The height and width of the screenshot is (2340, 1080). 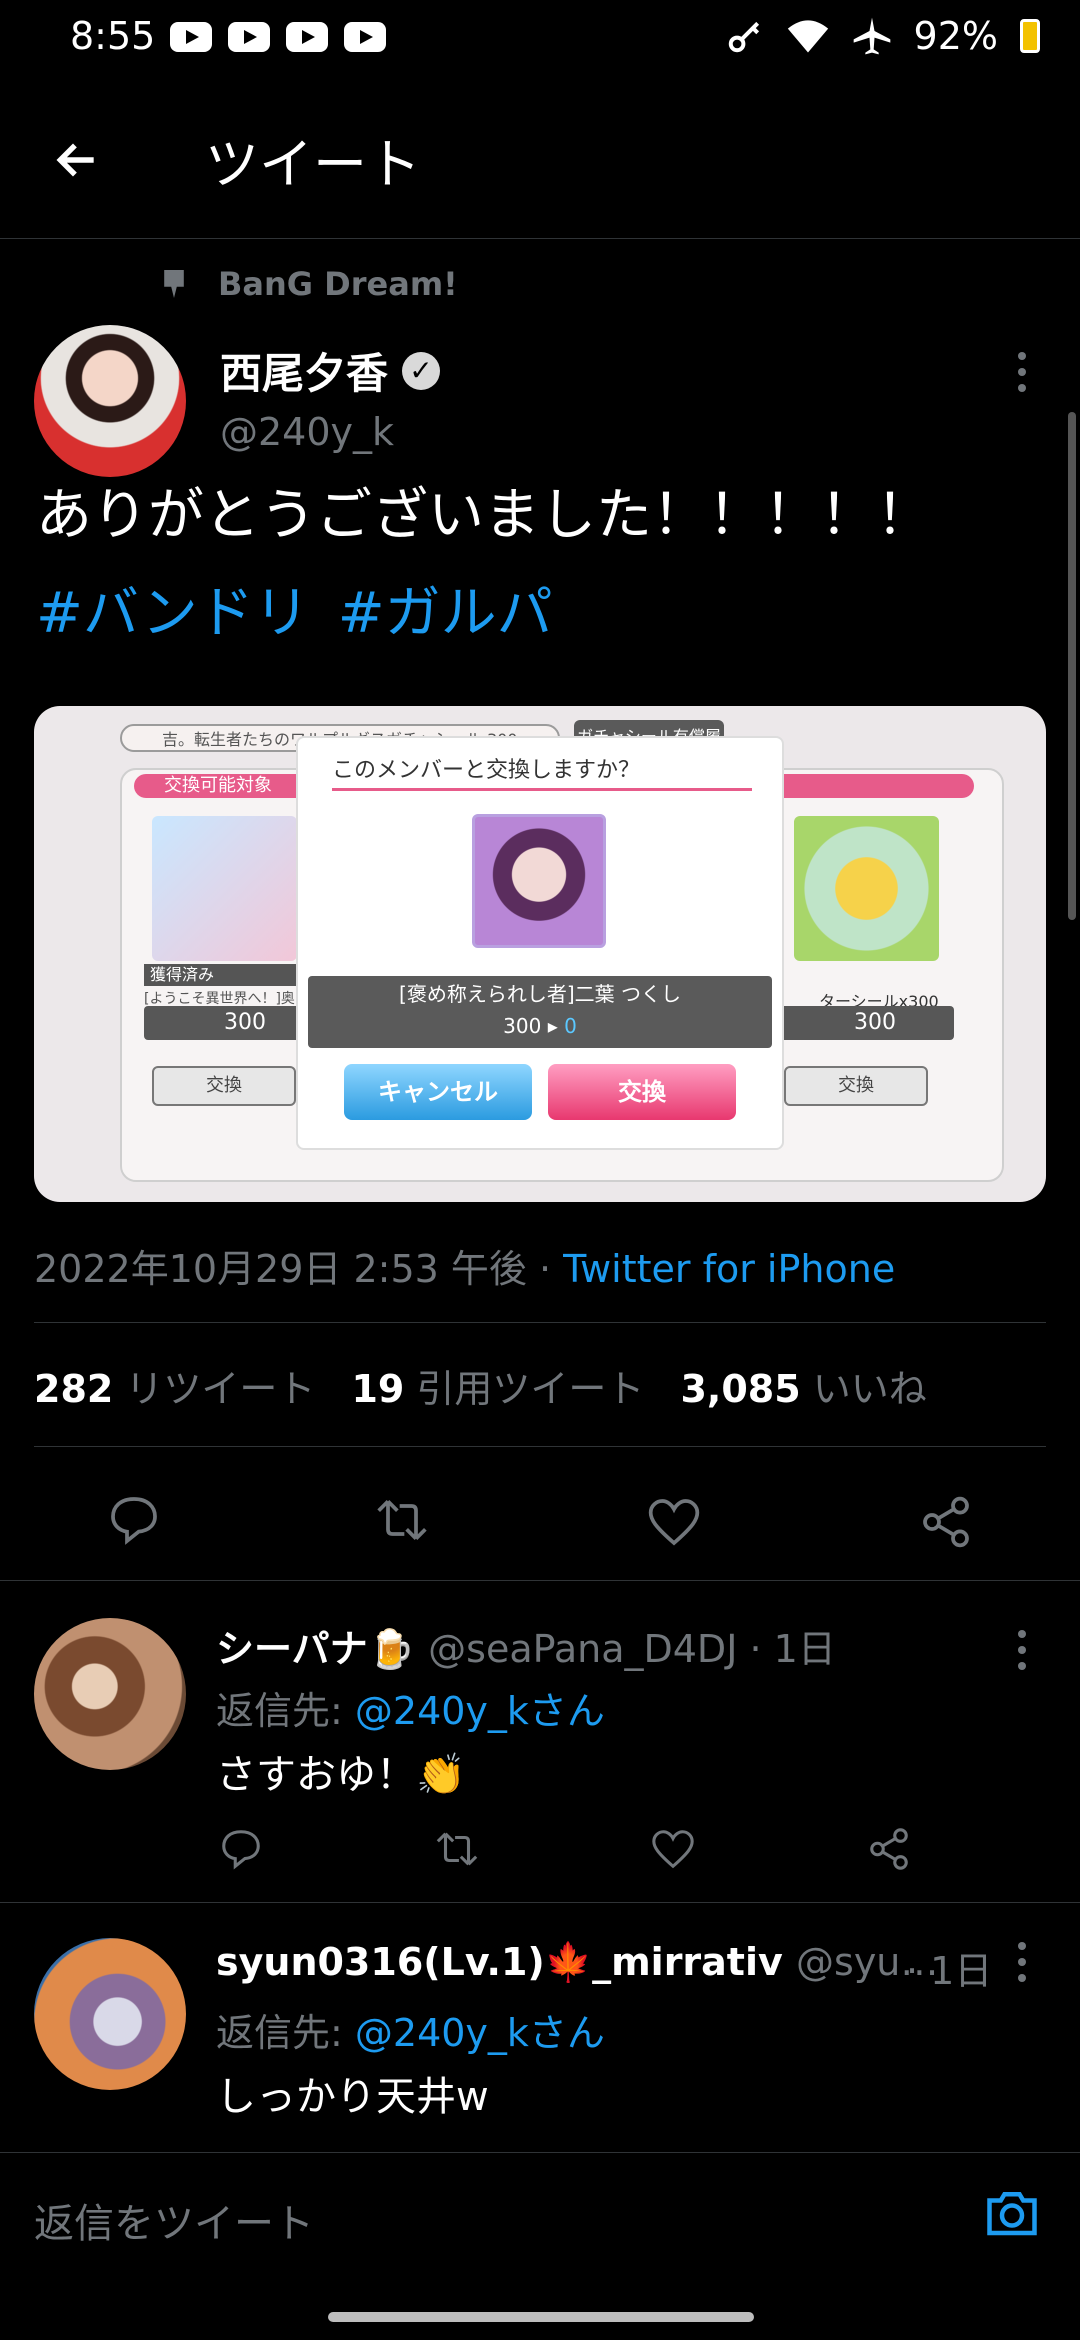 What do you see at coordinates (438, 1092) in the screenshot?
I see `image-text: キャンセル` at bounding box center [438, 1092].